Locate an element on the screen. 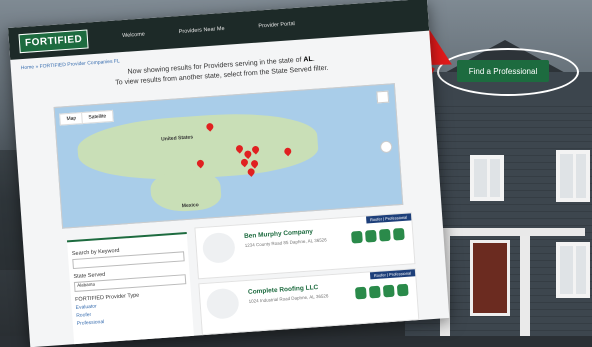  porch-column is located at coordinates (525, 286).